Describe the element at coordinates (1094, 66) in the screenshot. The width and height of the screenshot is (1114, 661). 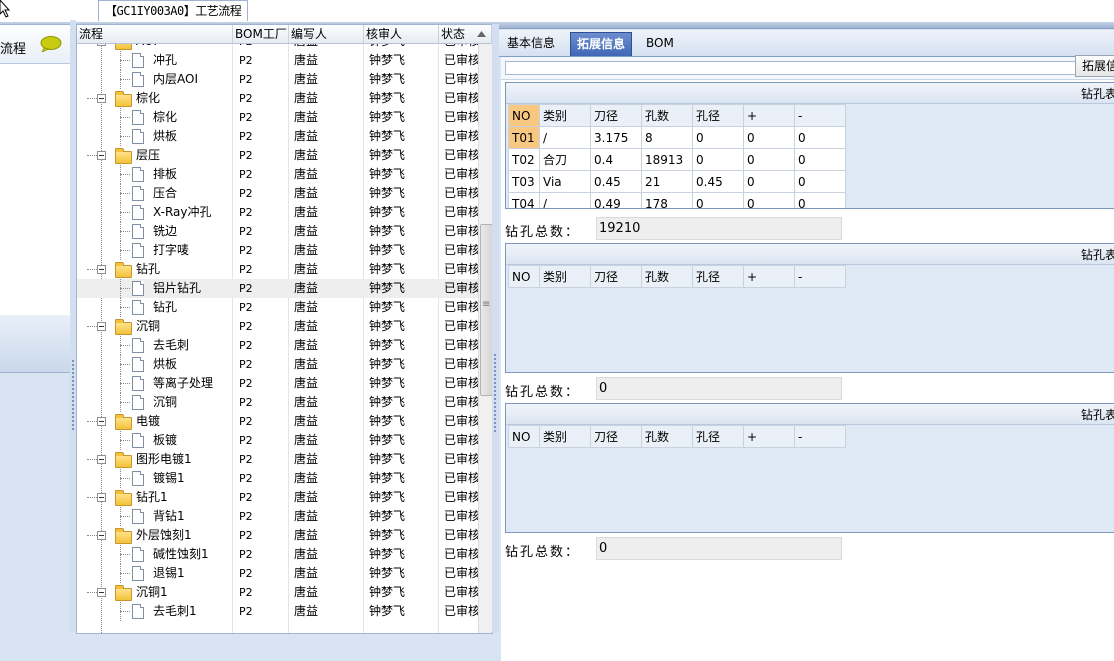
I see `extended-info-button: 拓展信` at that location.